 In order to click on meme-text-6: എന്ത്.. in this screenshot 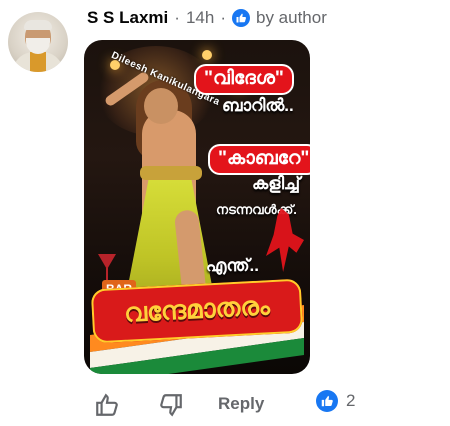, I will do `click(232, 265)`.